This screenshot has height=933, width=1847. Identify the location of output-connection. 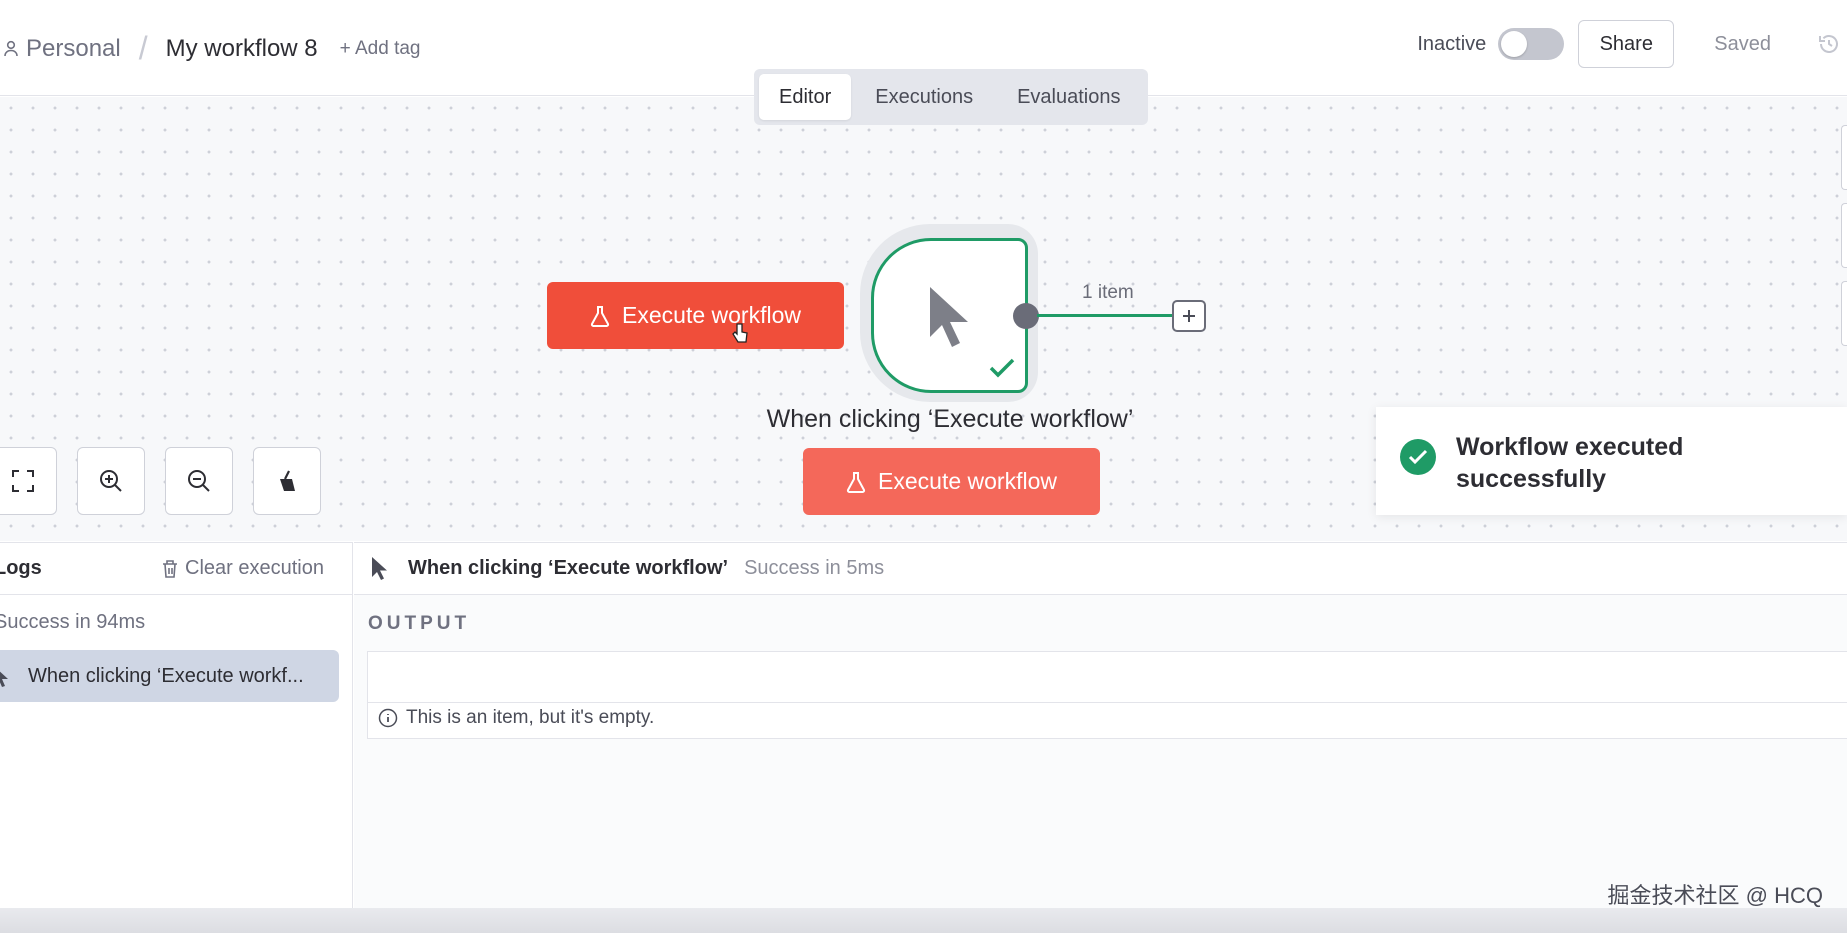
(1105, 315).